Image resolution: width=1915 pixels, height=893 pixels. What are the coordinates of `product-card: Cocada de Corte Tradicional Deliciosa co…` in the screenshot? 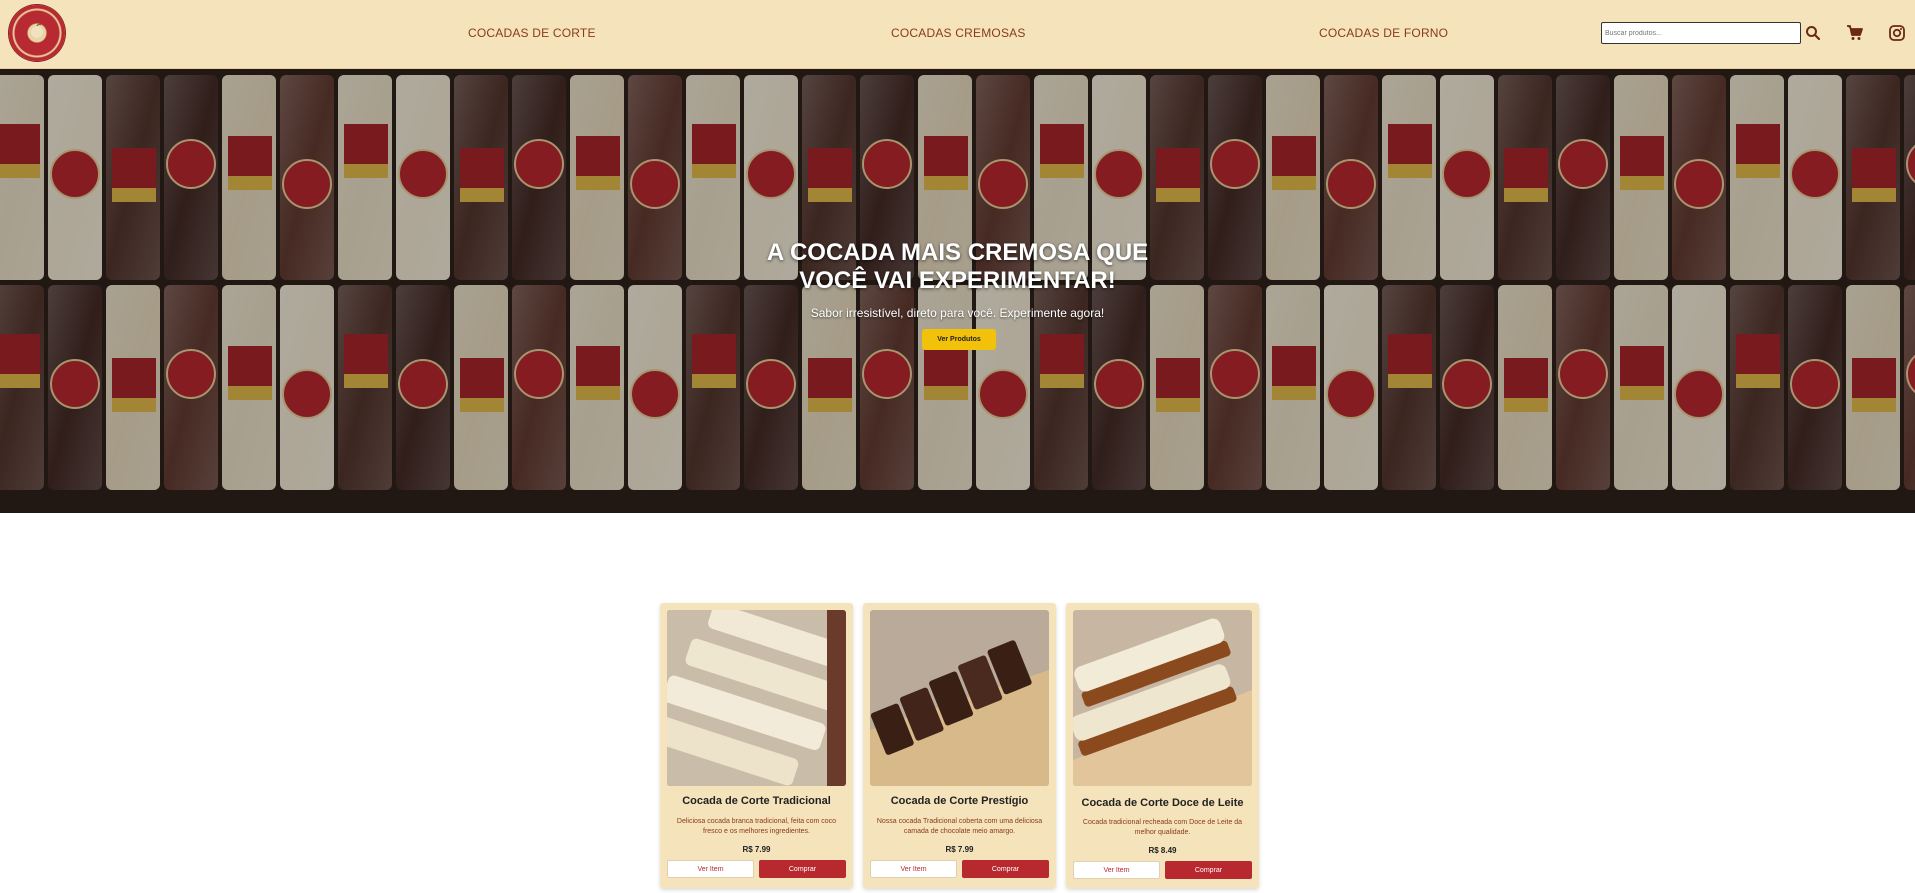 It's located at (756, 745).